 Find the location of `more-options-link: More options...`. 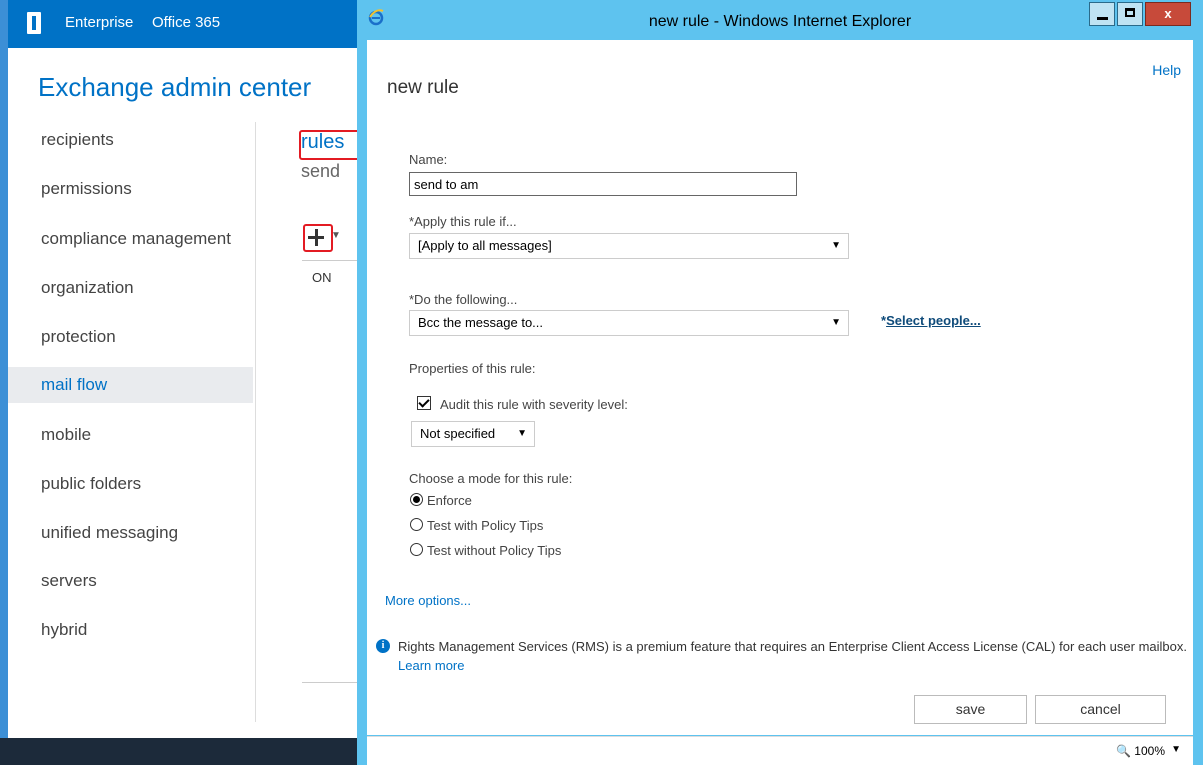

more-options-link: More options... is located at coordinates (428, 600).